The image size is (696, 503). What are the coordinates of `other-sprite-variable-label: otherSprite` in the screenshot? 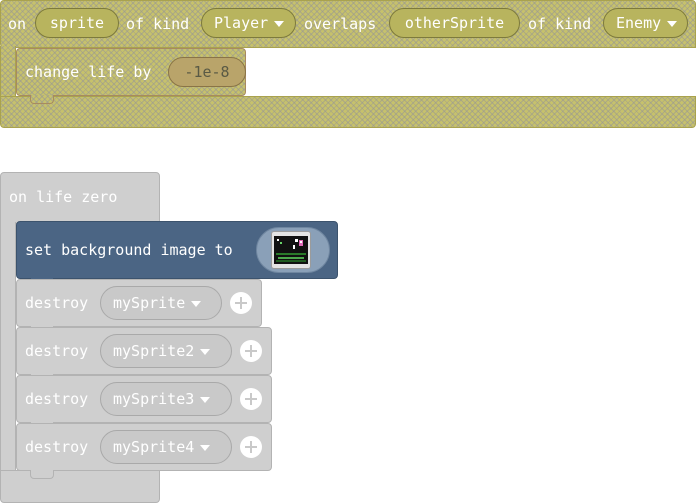 It's located at (454, 23).